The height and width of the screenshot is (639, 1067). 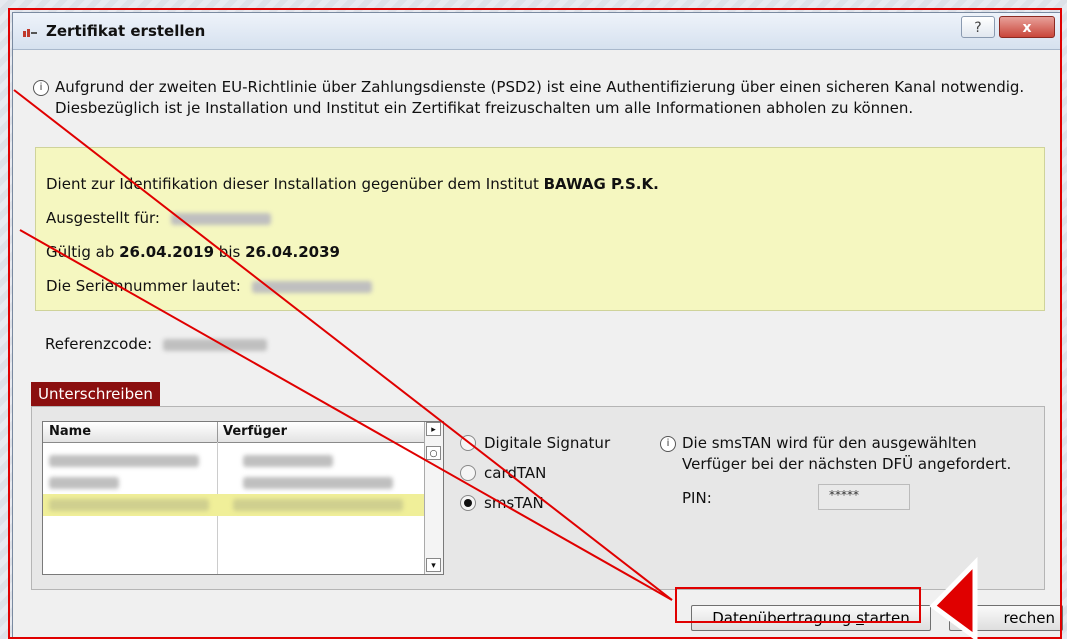 I want to click on signer-table-header: Name Verfüger, so click(x=234, y=432).